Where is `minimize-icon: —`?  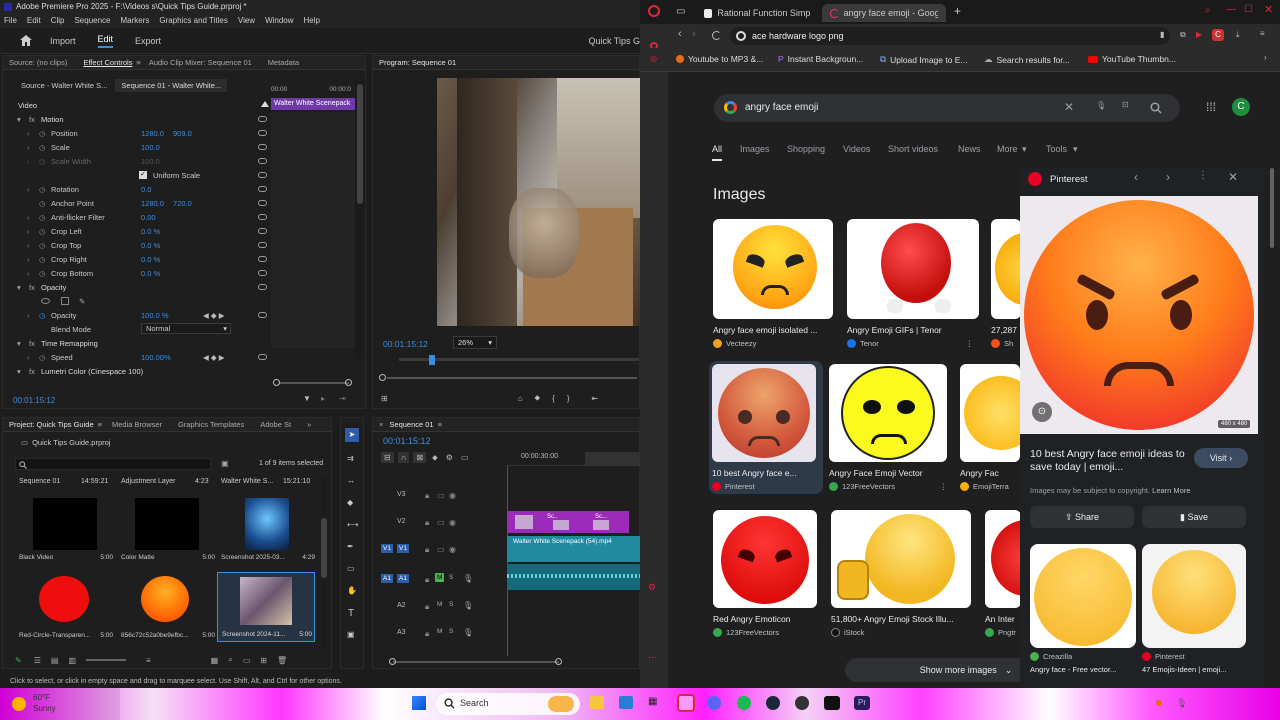
minimize-icon: — is located at coordinates (1231, 9).